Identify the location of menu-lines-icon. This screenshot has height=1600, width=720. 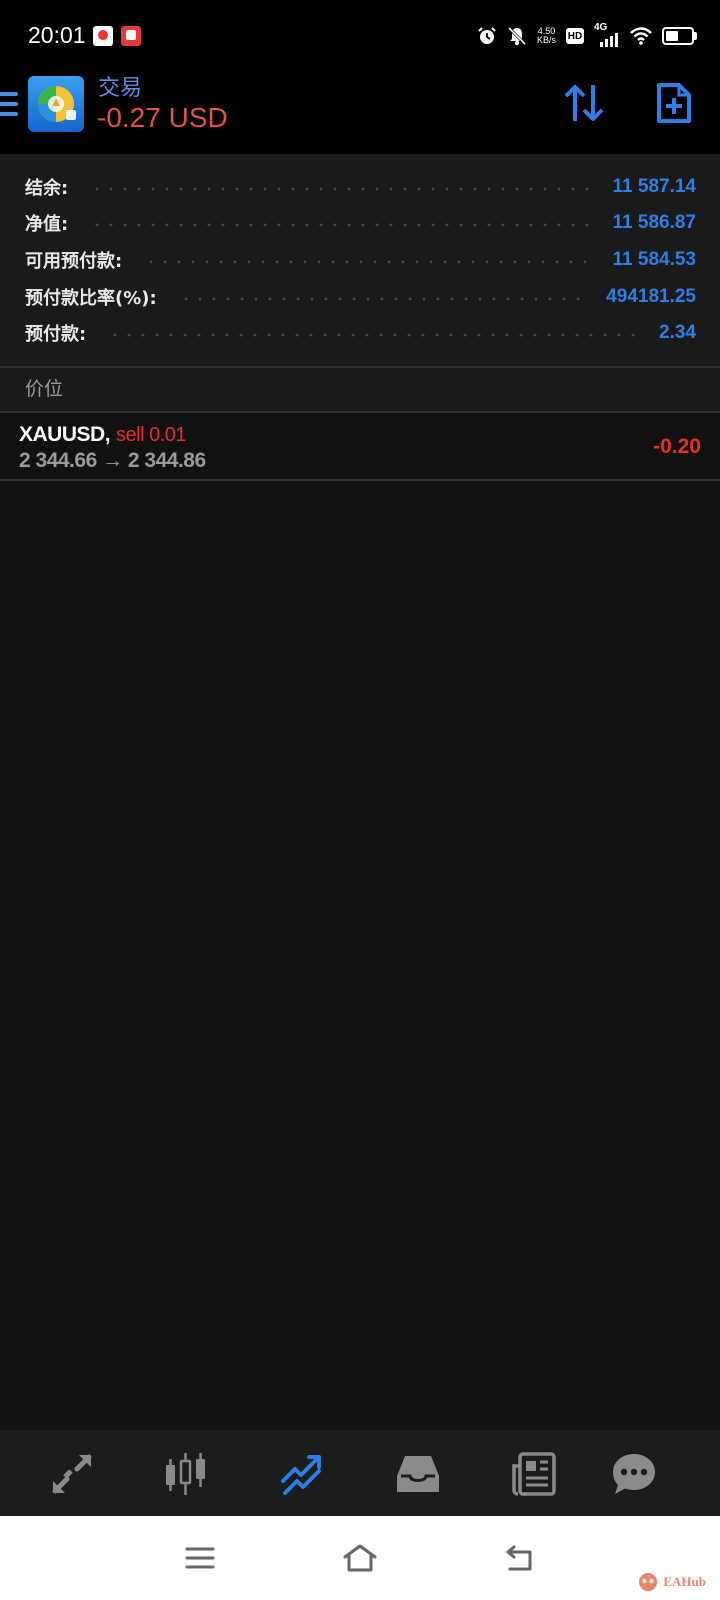
(200, 1558).